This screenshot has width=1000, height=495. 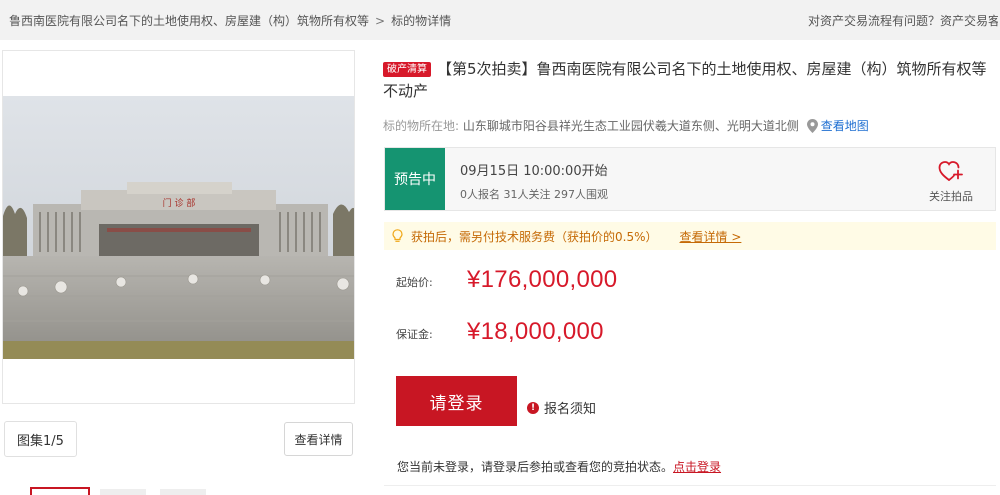 I want to click on section-divider, so click(x=690, y=490).